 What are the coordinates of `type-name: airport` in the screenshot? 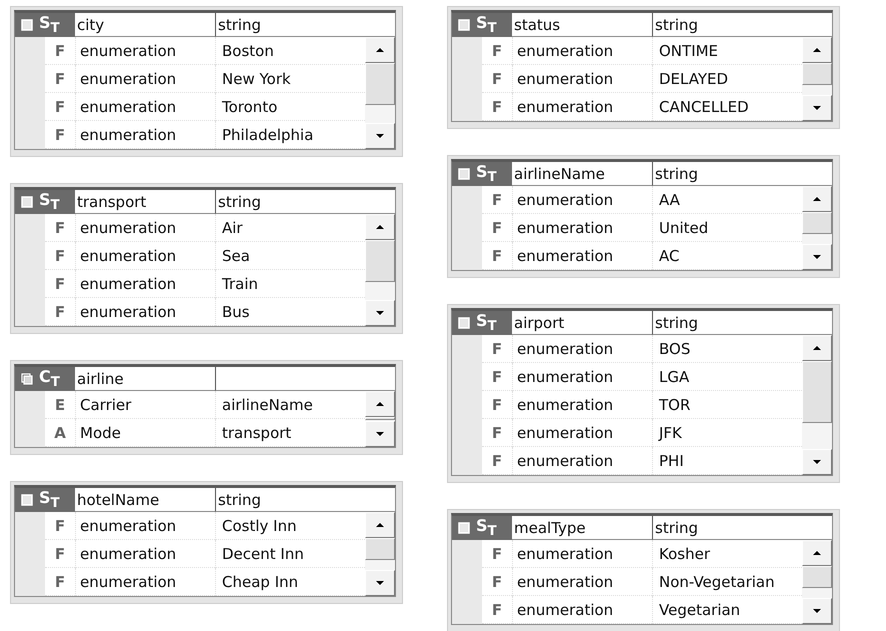 It's located at (582, 323).